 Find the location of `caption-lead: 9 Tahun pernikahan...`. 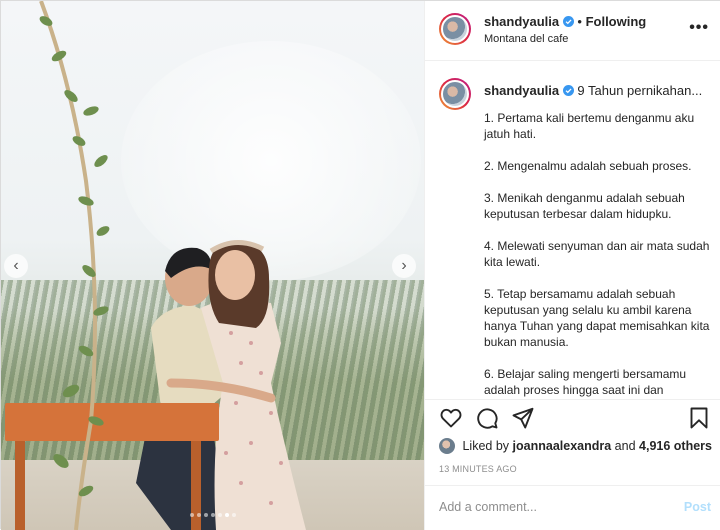

caption-lead: 9 Tahun pernikahan... is located at coordinates (640, 90).